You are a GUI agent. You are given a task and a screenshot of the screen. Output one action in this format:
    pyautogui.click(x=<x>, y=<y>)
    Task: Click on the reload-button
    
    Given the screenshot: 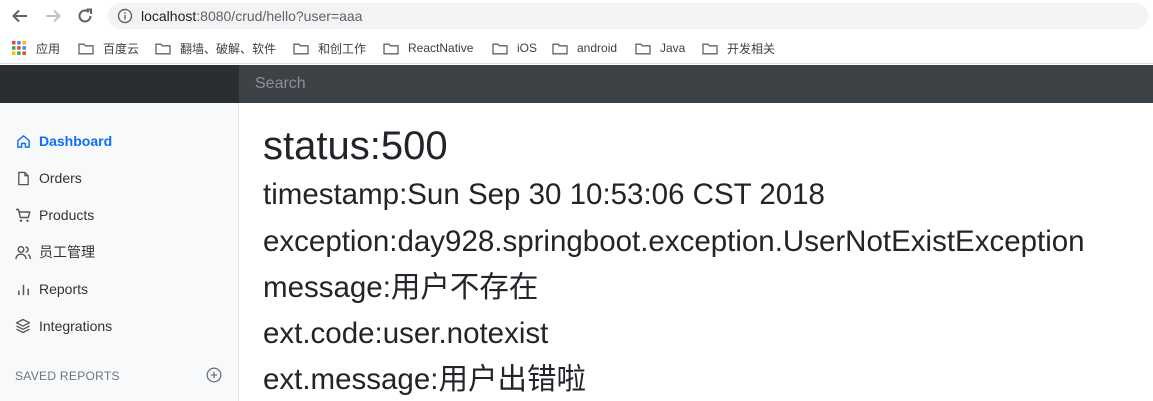 What is the action you would take?
    pyautogui.click(x=85, y=16)
    